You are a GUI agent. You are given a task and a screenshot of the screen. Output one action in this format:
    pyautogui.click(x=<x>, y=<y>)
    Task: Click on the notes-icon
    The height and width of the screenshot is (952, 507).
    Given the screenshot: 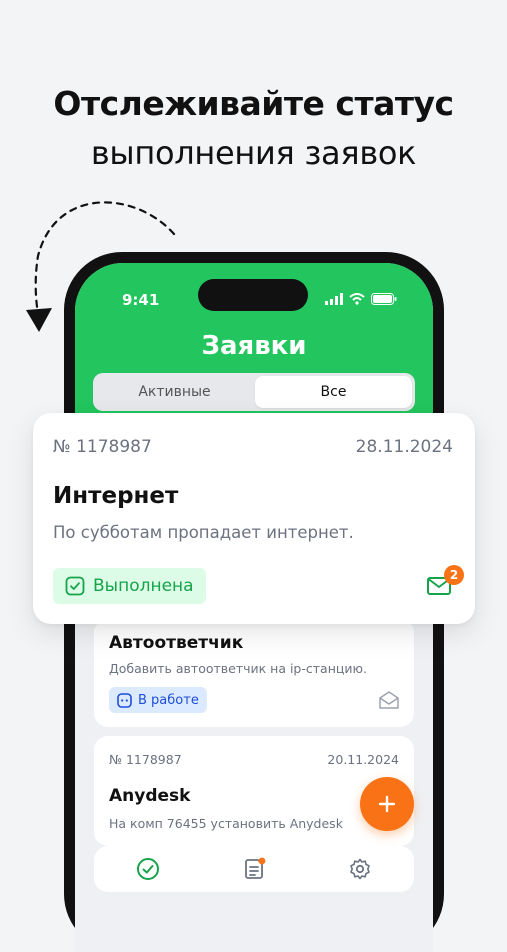 What is the action you would take?
    pyautogui.click(x=255, y=868)
    